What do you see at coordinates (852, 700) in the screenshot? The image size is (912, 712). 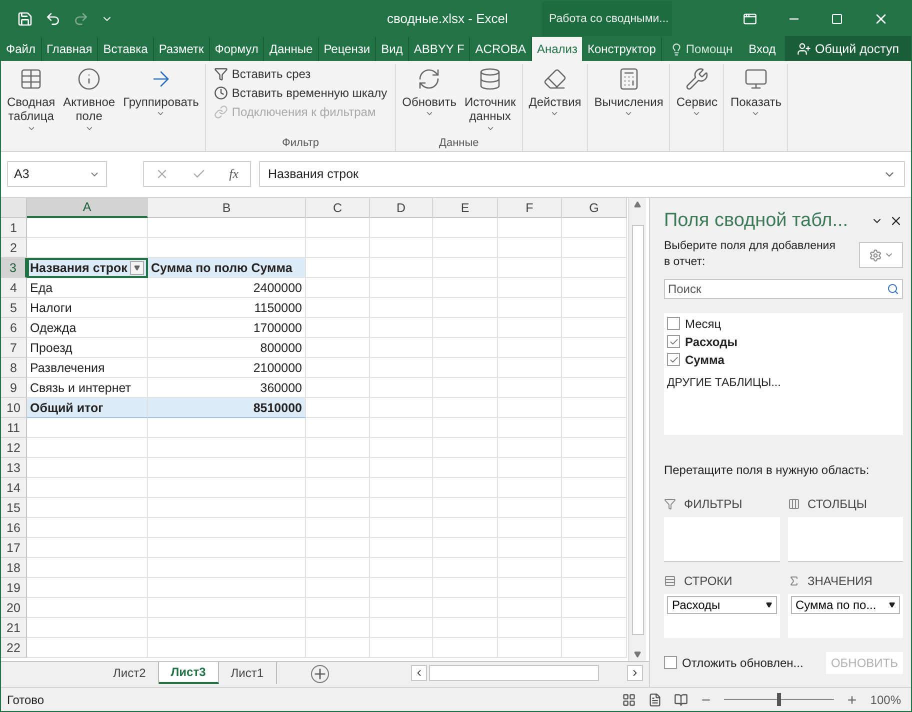 I see `zoom-in-icon` at bounding box center [852, 700].